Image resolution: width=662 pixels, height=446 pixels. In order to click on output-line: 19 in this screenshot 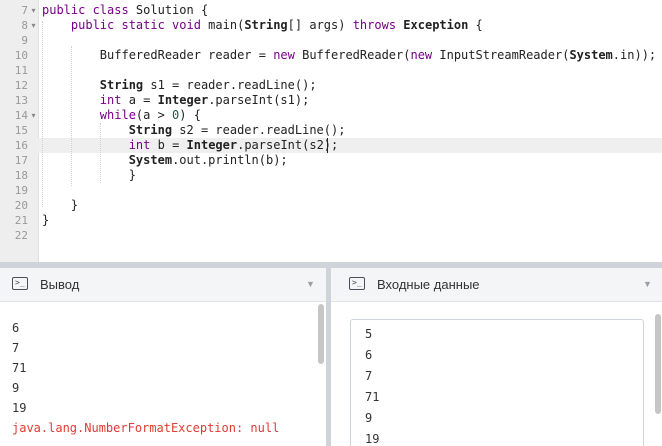, I will do `click(19, 408)`.